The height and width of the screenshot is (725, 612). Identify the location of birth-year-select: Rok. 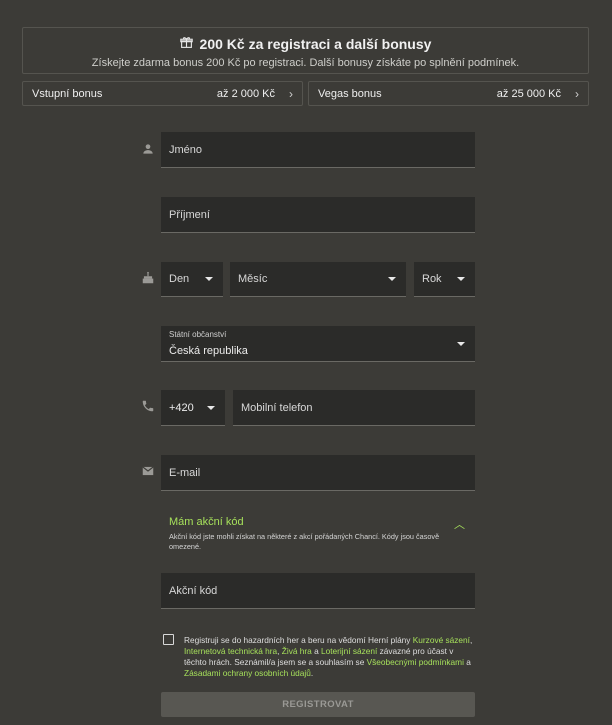
(444, 279).